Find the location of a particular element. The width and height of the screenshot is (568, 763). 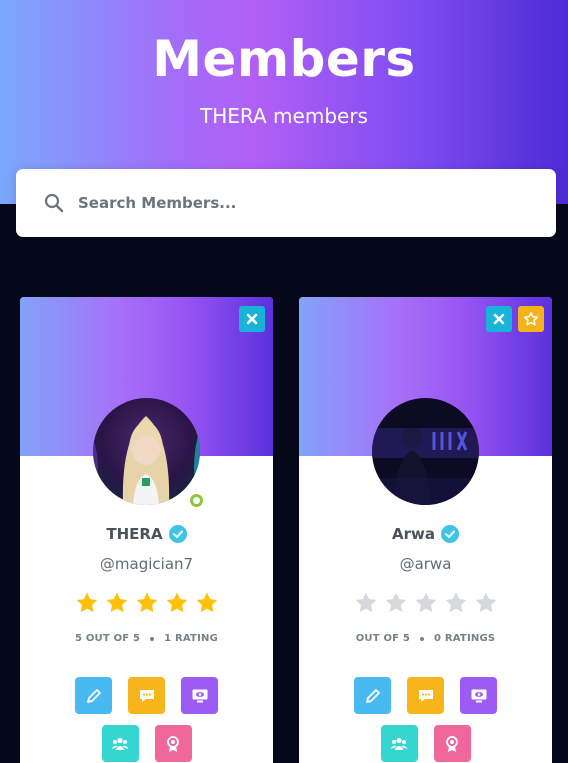

rating-count: 1 RATING is located at coordinates (191, 638).